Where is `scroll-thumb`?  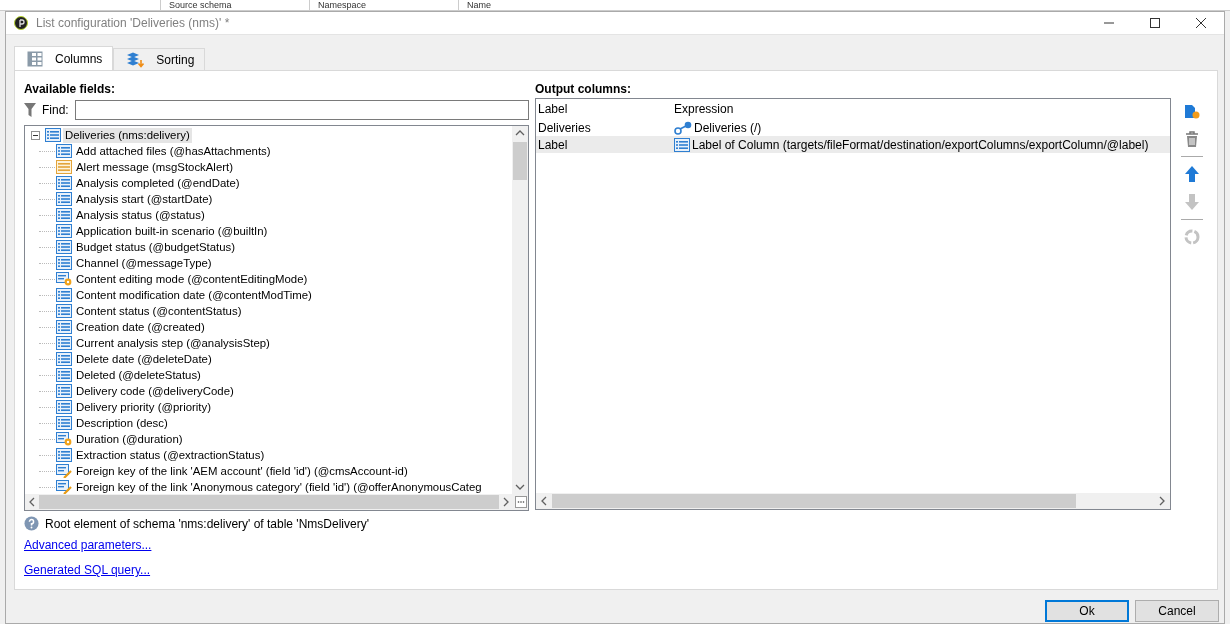 scroll-thumb is located at coordinates (520, 161).